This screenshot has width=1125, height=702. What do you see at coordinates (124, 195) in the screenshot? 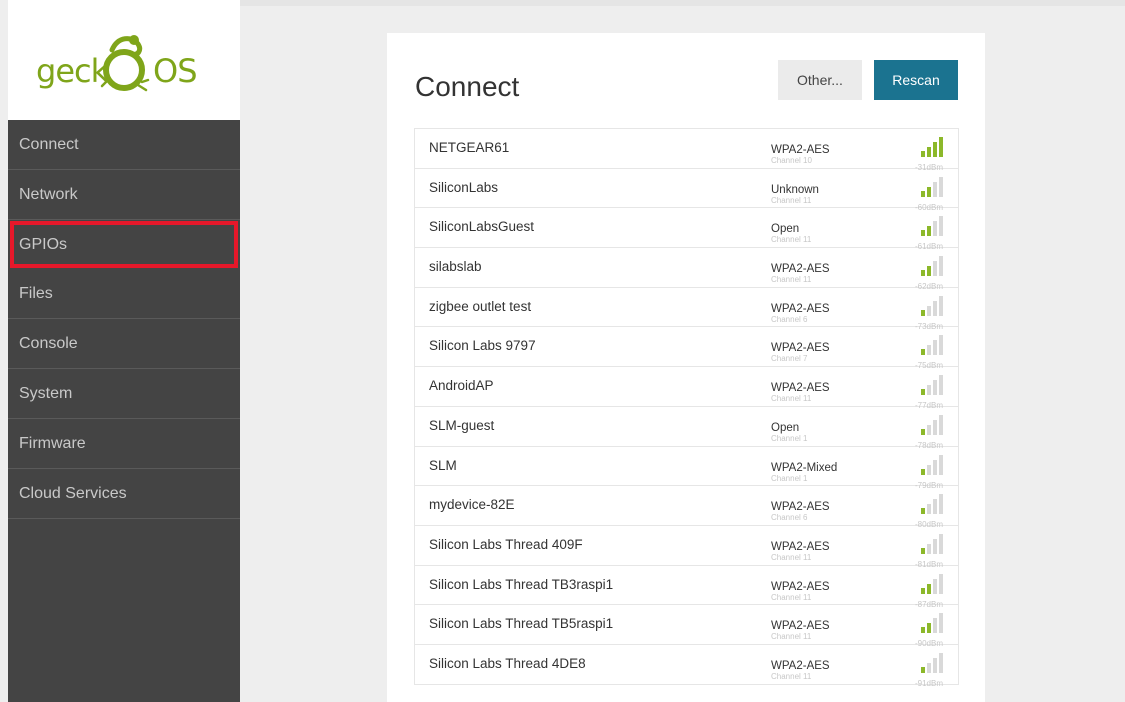
I see `sidebar-item-network: Network` at bounding box center [124, 195].